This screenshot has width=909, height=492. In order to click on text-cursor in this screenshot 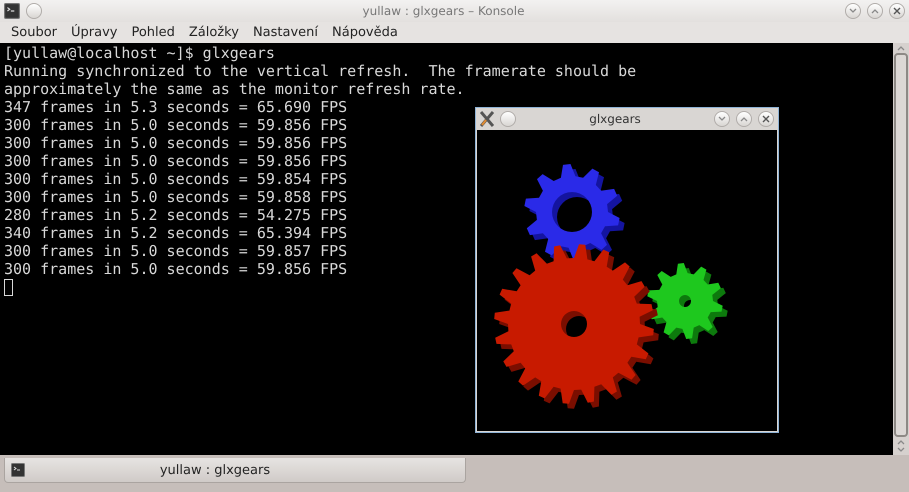, I will do `click(8, 287)`.